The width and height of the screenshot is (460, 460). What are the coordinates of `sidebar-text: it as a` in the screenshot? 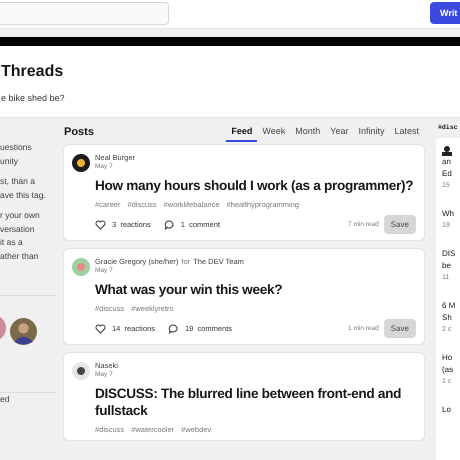 It's located at (11, 242).